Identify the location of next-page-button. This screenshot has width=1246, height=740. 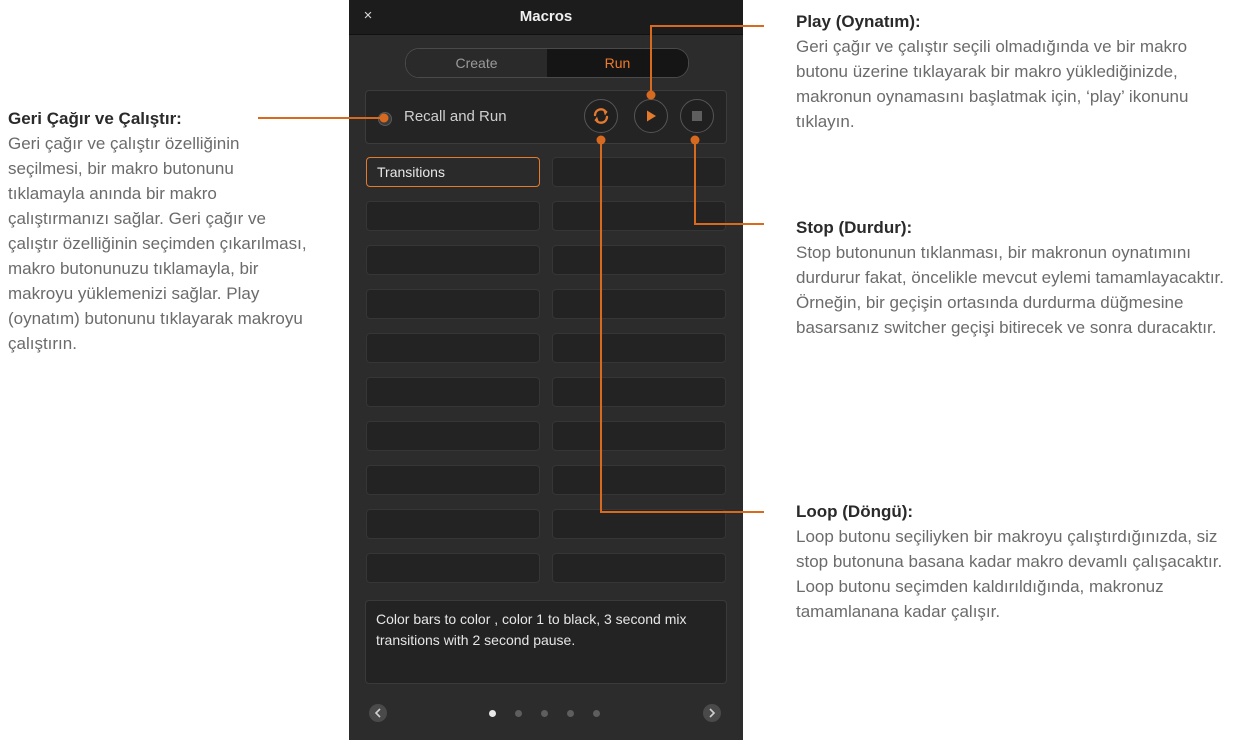
(712, 713).